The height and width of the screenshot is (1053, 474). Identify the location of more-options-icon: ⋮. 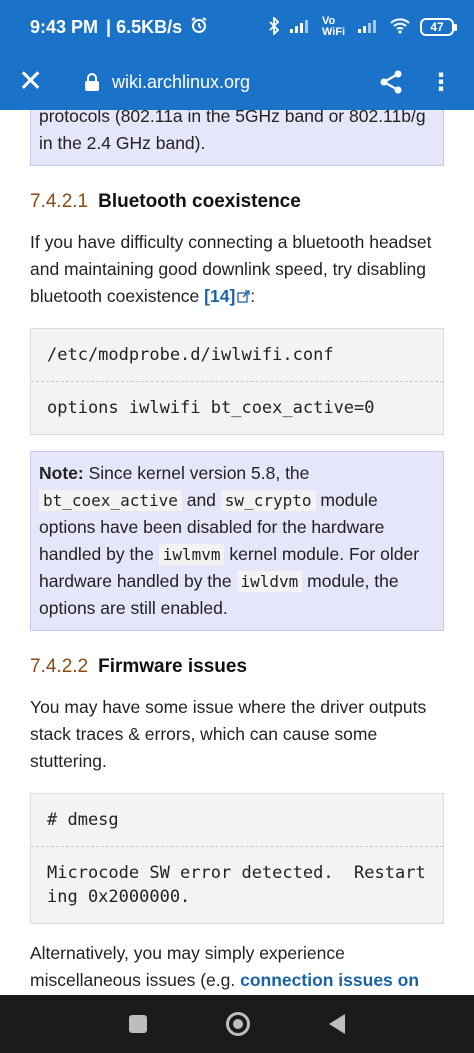
(441, 82).